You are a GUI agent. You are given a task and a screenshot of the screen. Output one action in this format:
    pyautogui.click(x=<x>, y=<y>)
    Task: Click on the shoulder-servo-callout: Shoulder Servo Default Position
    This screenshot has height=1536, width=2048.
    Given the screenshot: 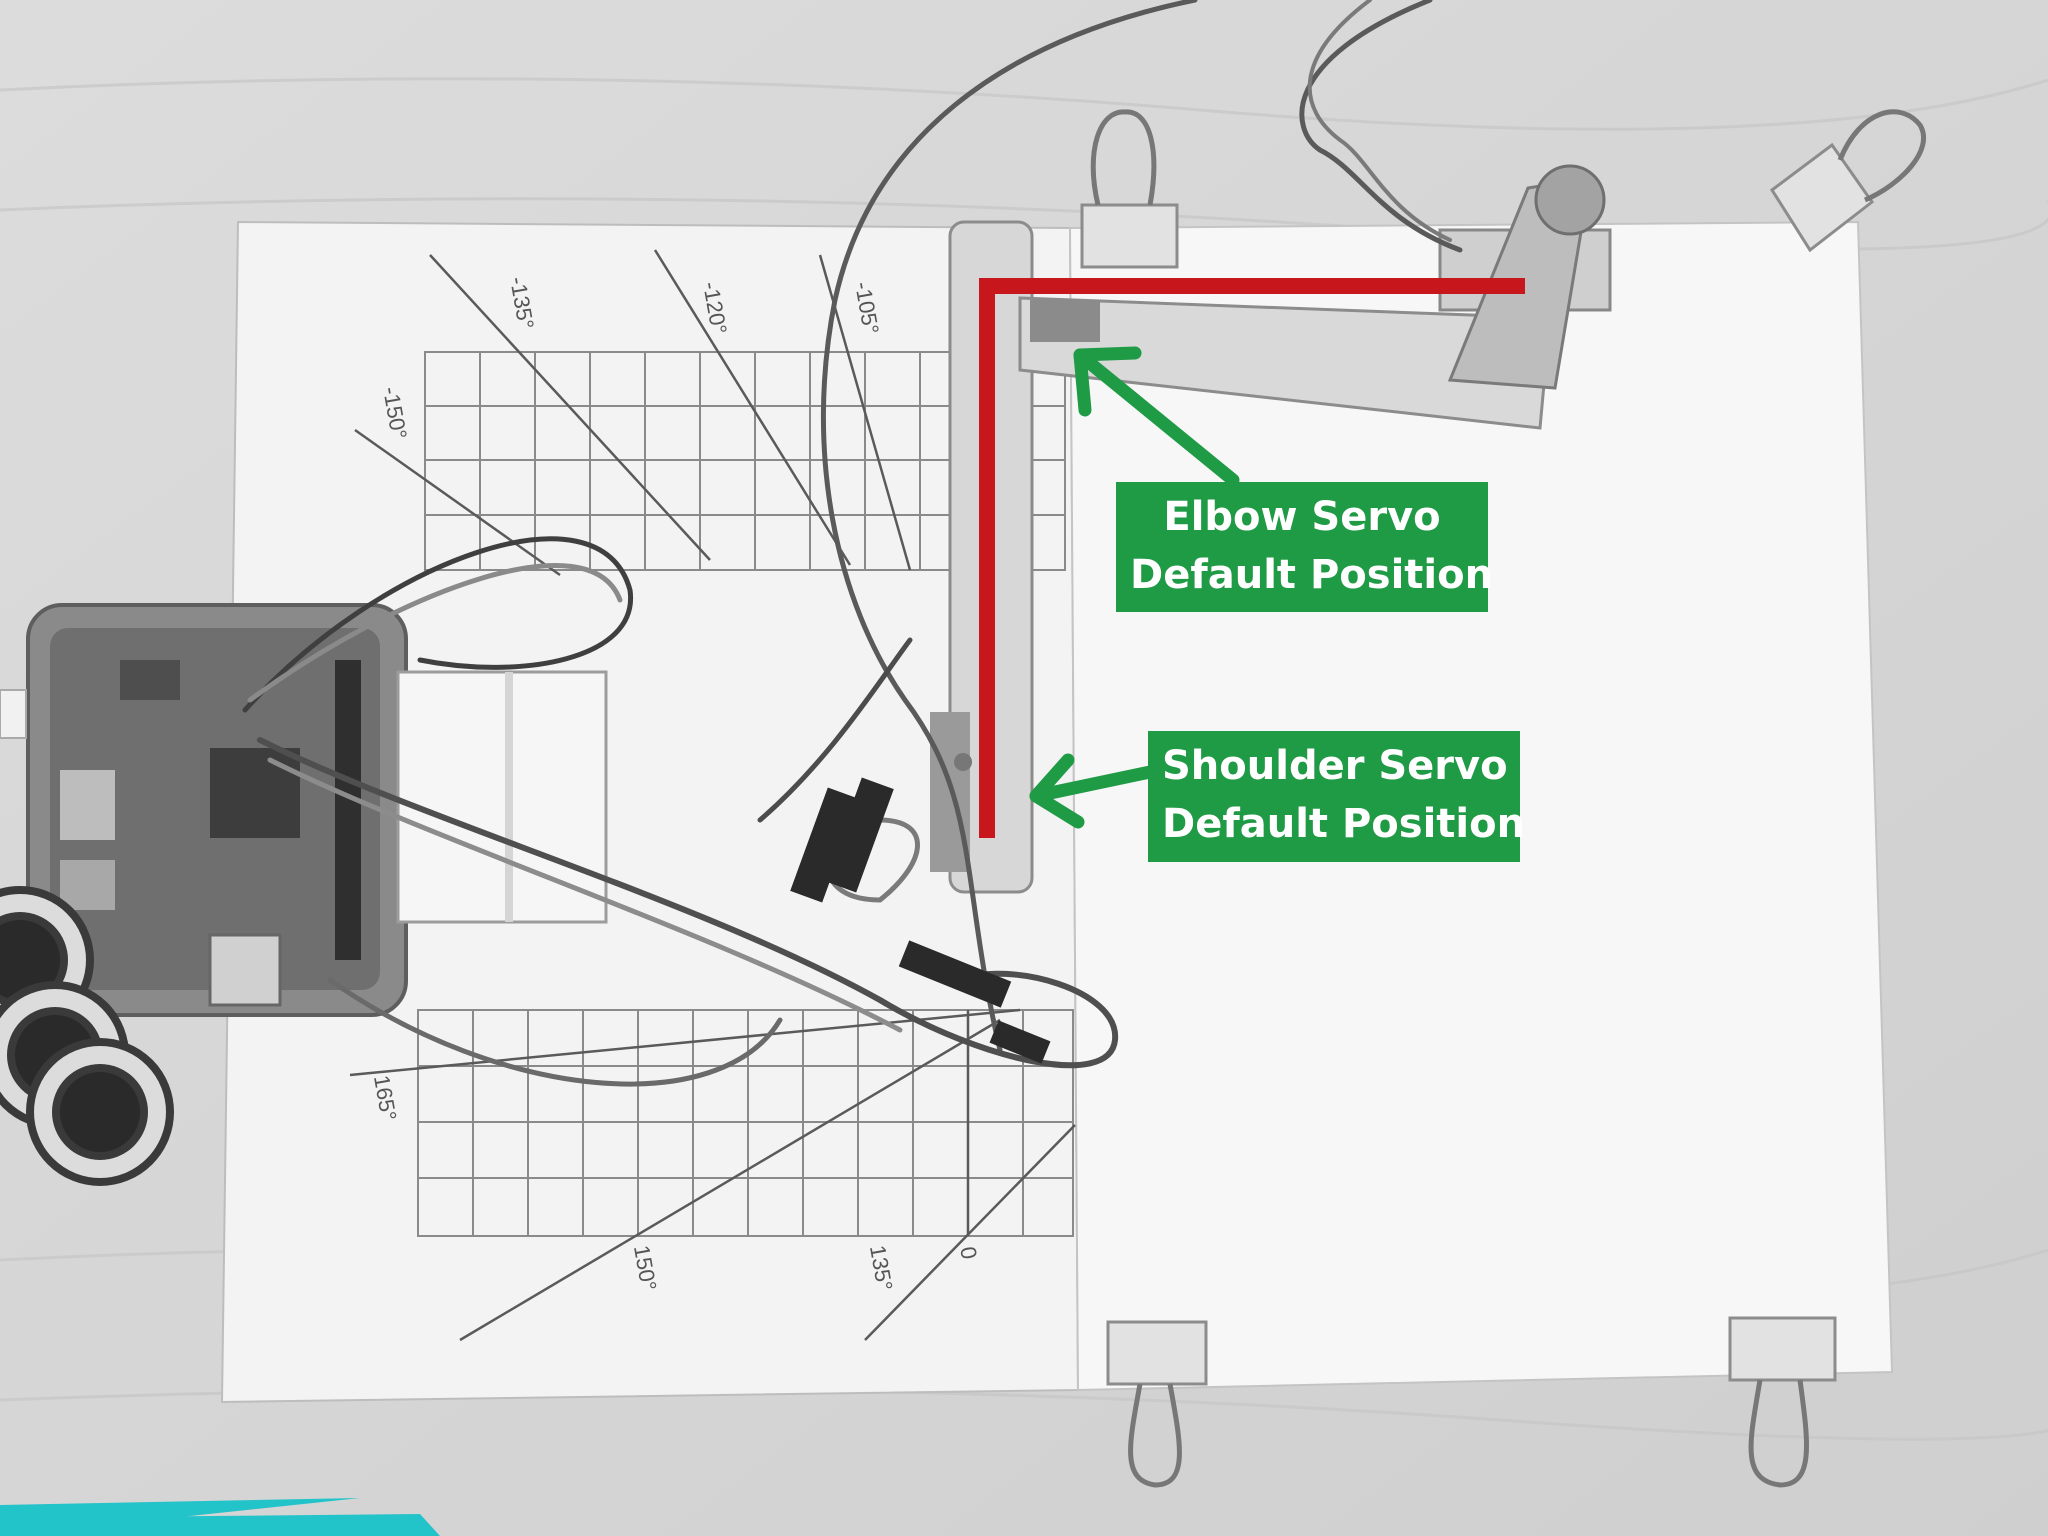 What is the action you would take?
    pyautogui.click(x=1337, y=796)
    